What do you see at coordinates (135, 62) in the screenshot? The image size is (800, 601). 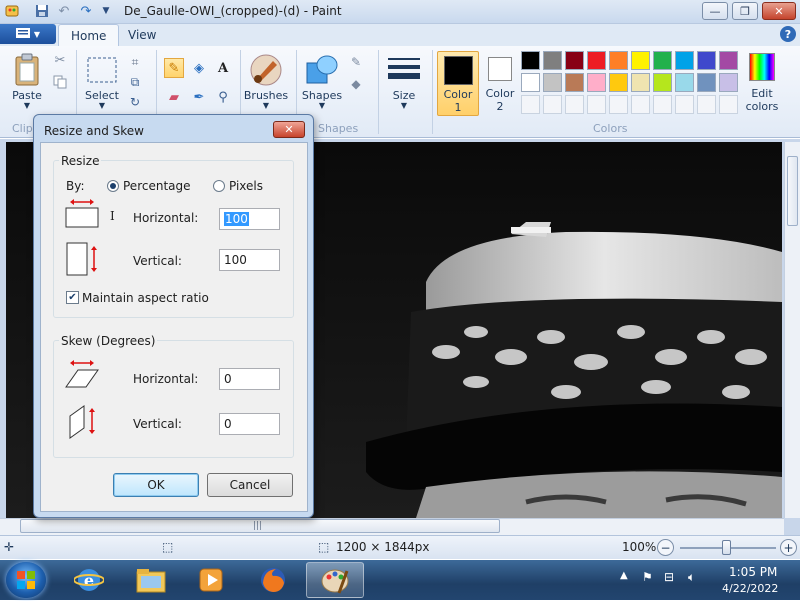 I see `crop-icon: ⌗` at bounding box center [135, 62].